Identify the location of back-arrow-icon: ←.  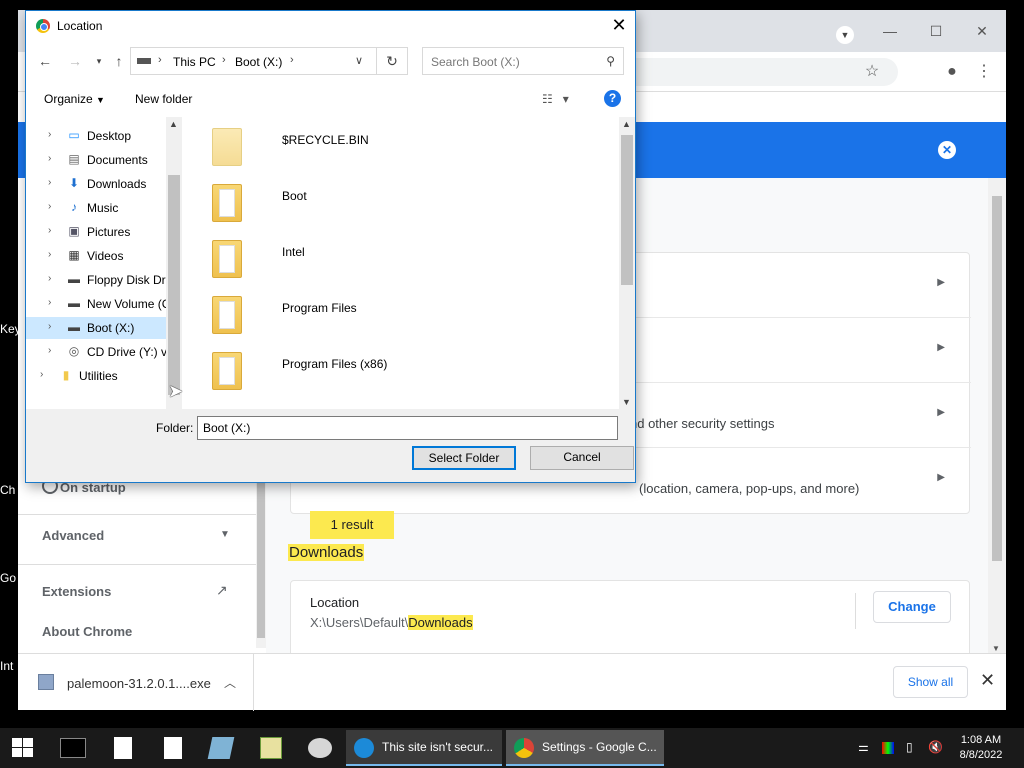
(45, 61).